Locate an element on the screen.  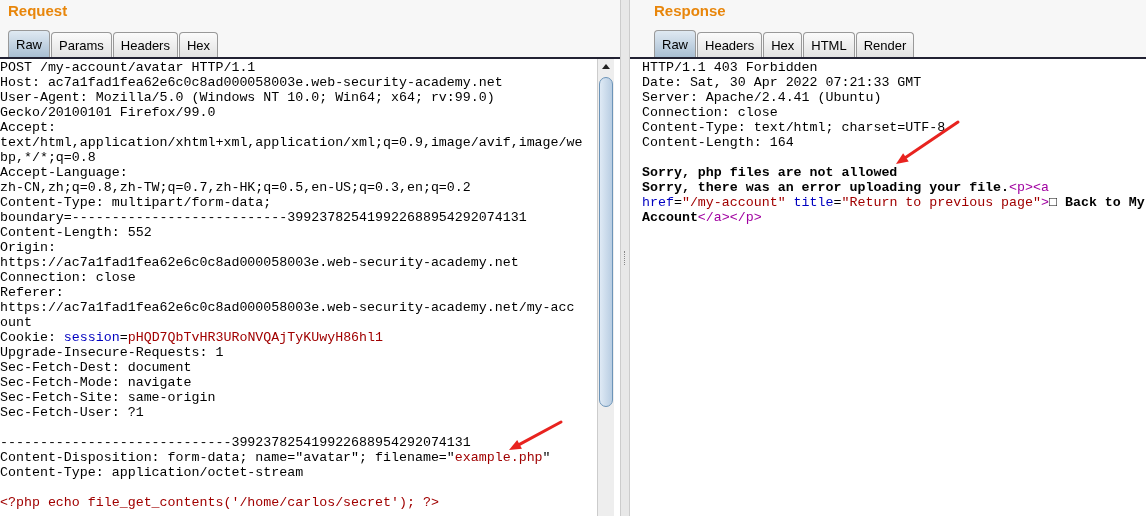
panel-title: Response is located at coordinates (690, 11).